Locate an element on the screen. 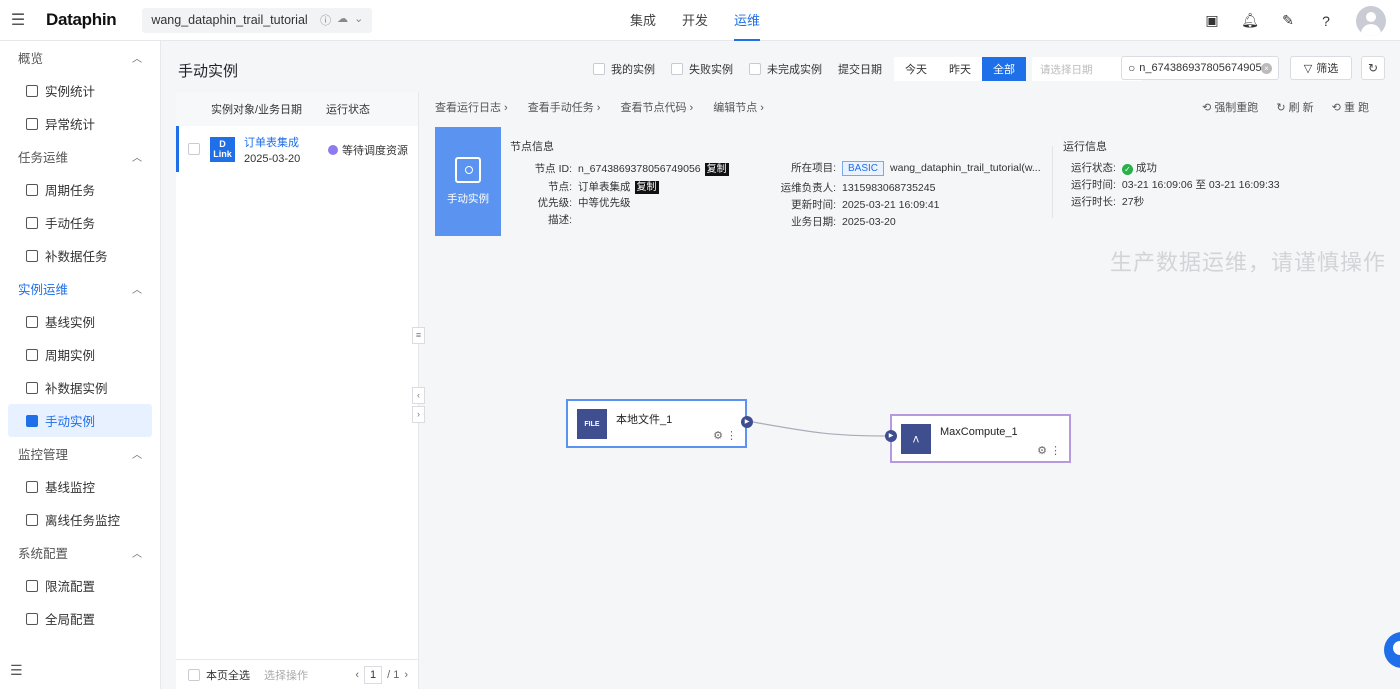 The width and height of the screenshot is (1400, 689). input-port-icon: ▶ is located at coordinates (891, 436).